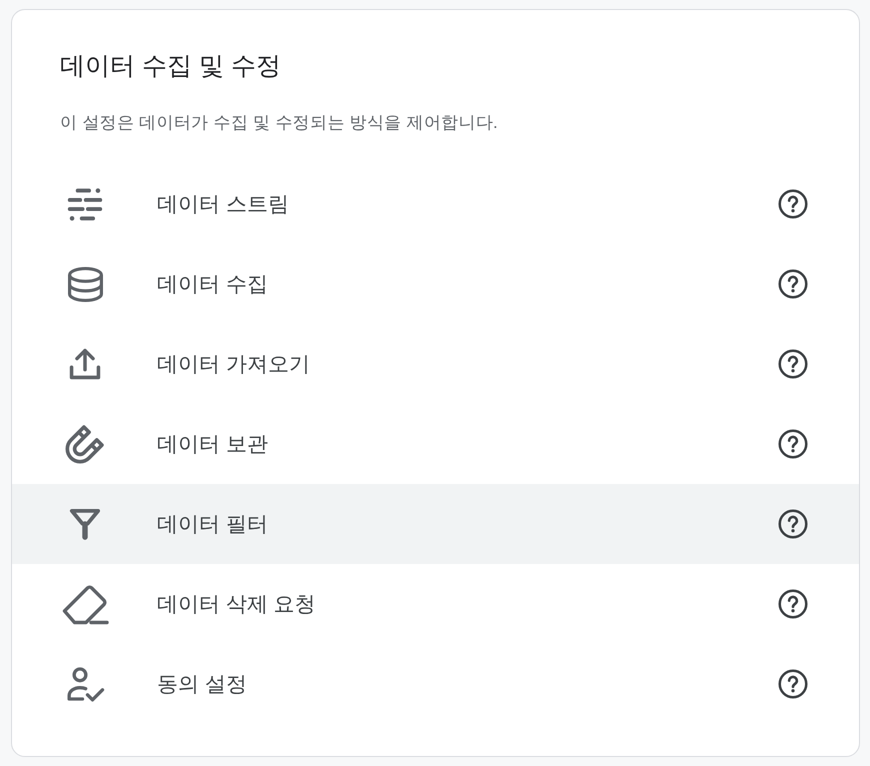 The image size is (870, 766). Describe the element at coordinates (435, 444) in the screenshot. I see `settings-list-item: 데이터 보관` at that location.